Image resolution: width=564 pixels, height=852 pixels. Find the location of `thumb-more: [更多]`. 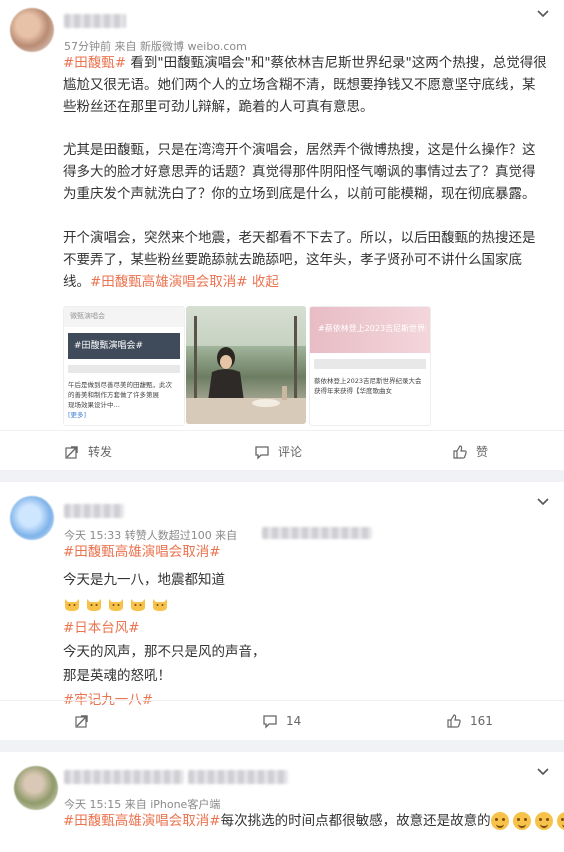

thumb-more: [更多] is located at coordinates (77, 415).